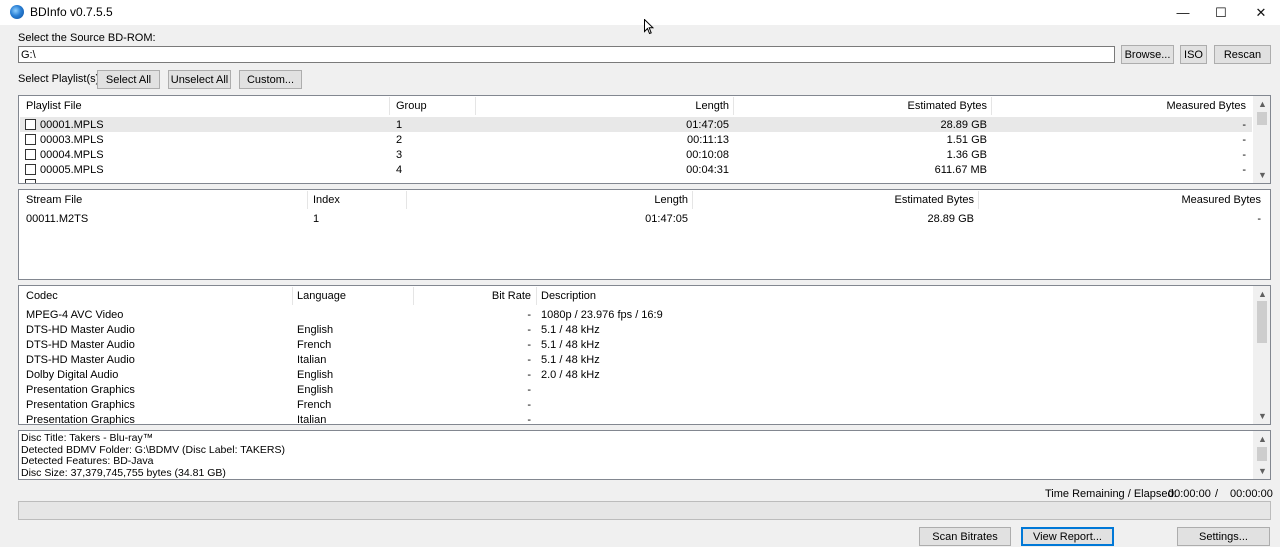 Image resolution: width=1280 pixels, height=547 pixels. I want to click on source-path-input: G:\, so click(566, 54).